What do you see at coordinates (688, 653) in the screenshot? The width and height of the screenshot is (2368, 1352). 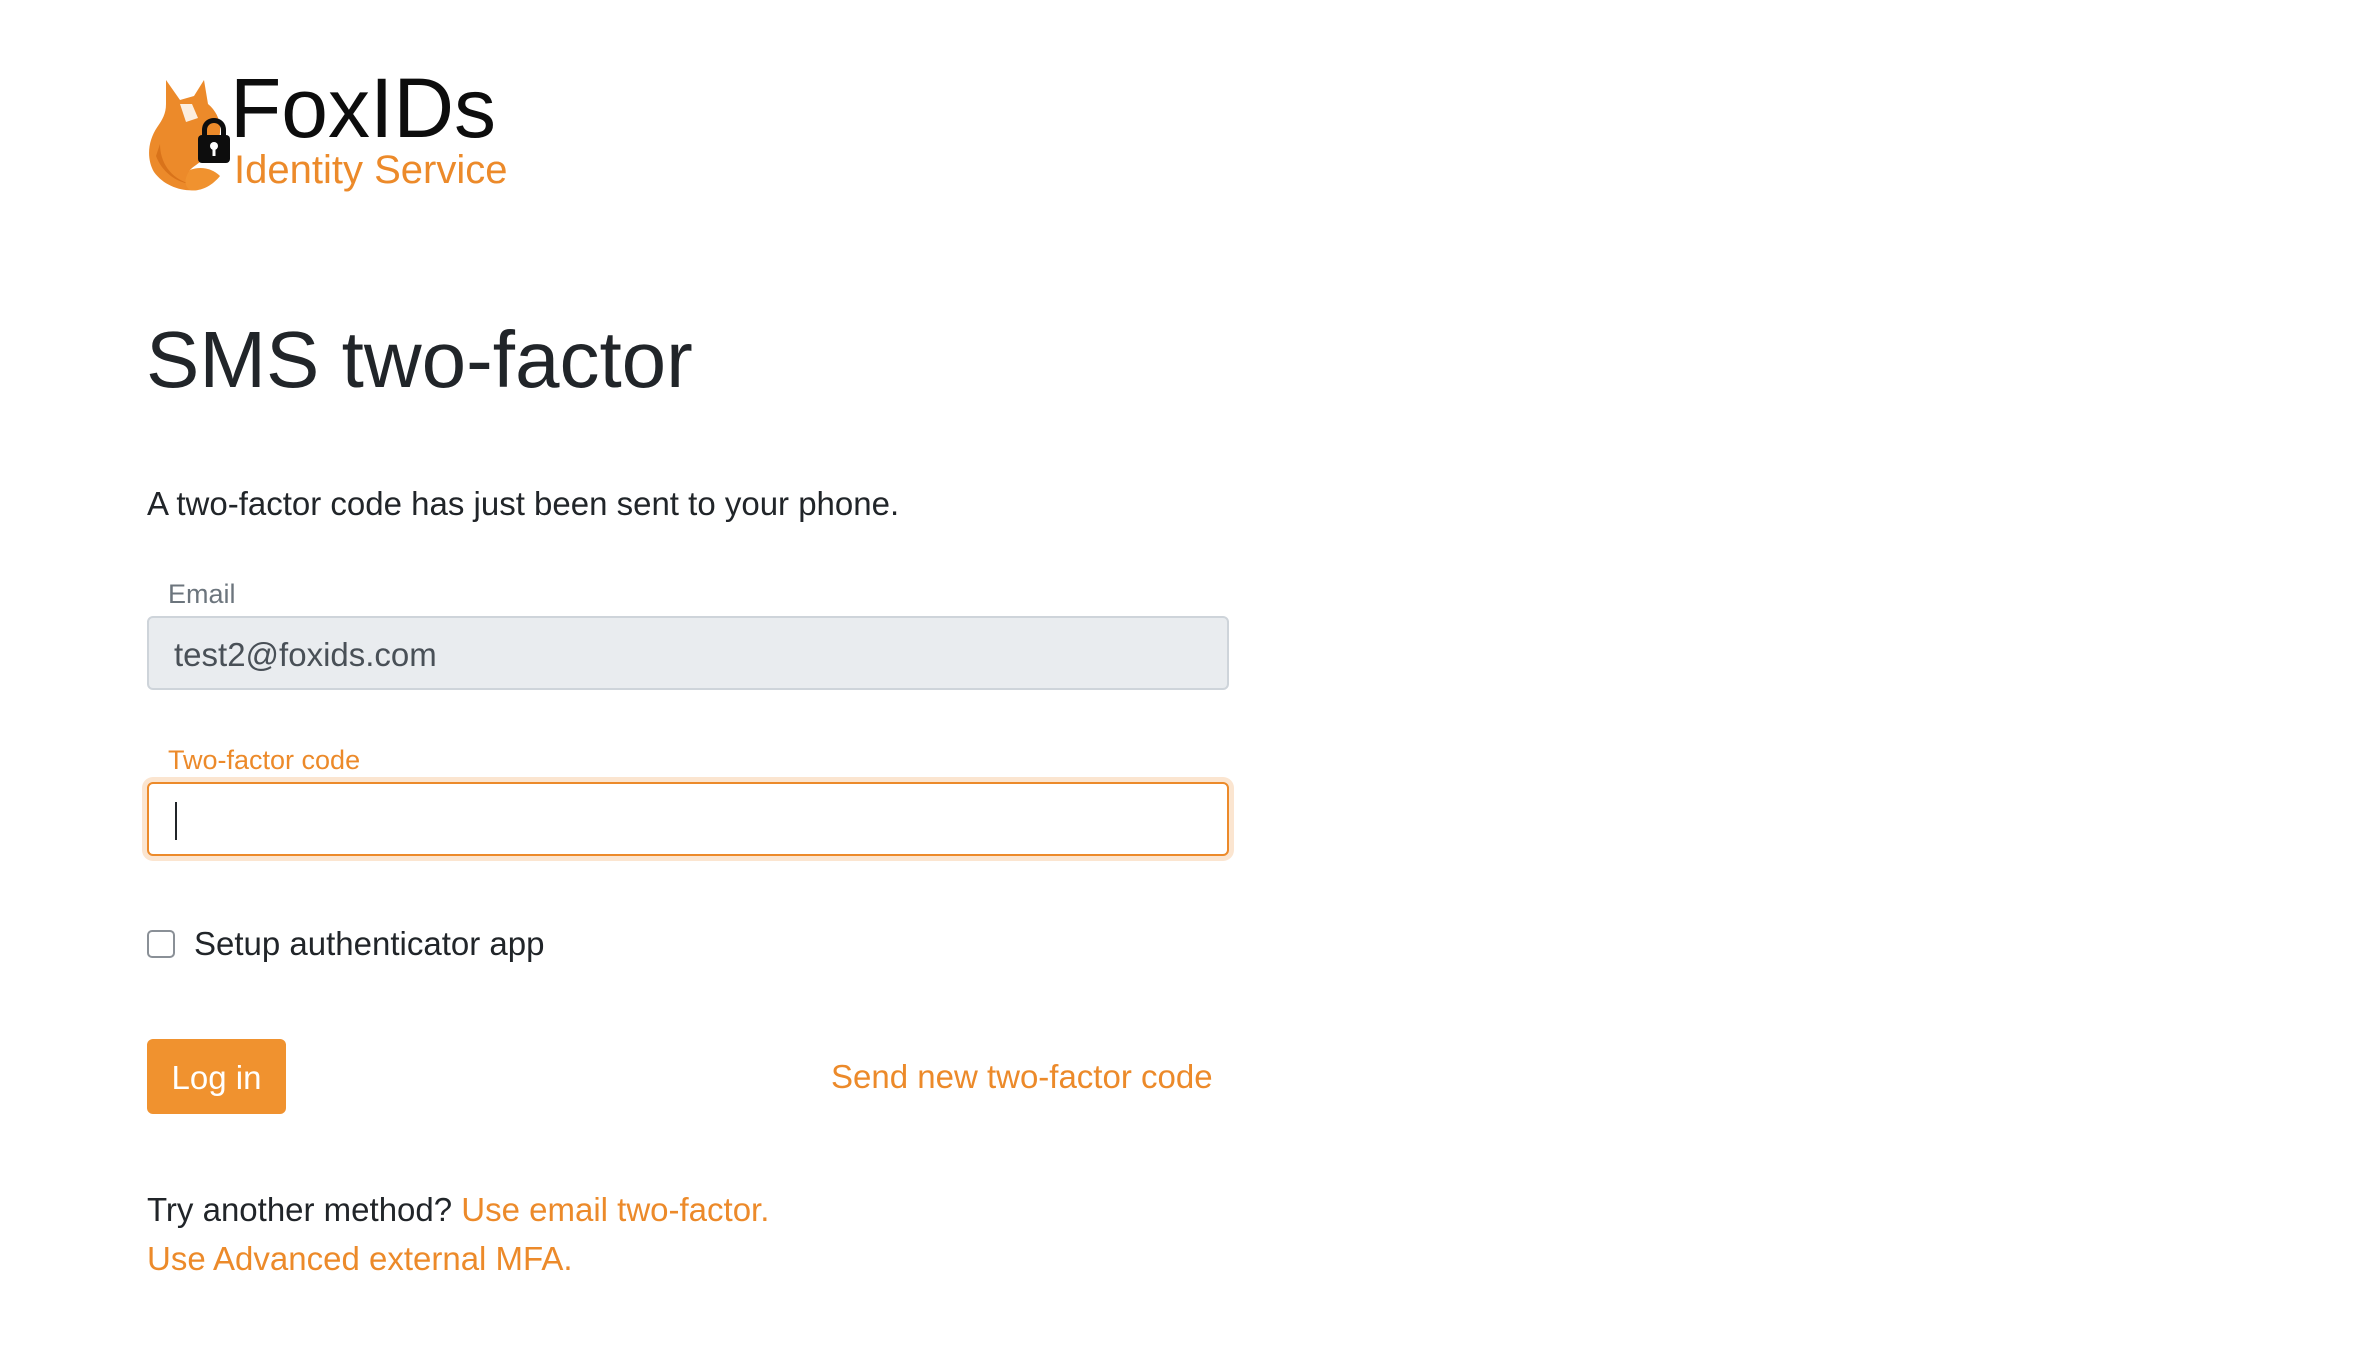 I see `email-field: test2@foxids.com` at bounding box center [688, 653].